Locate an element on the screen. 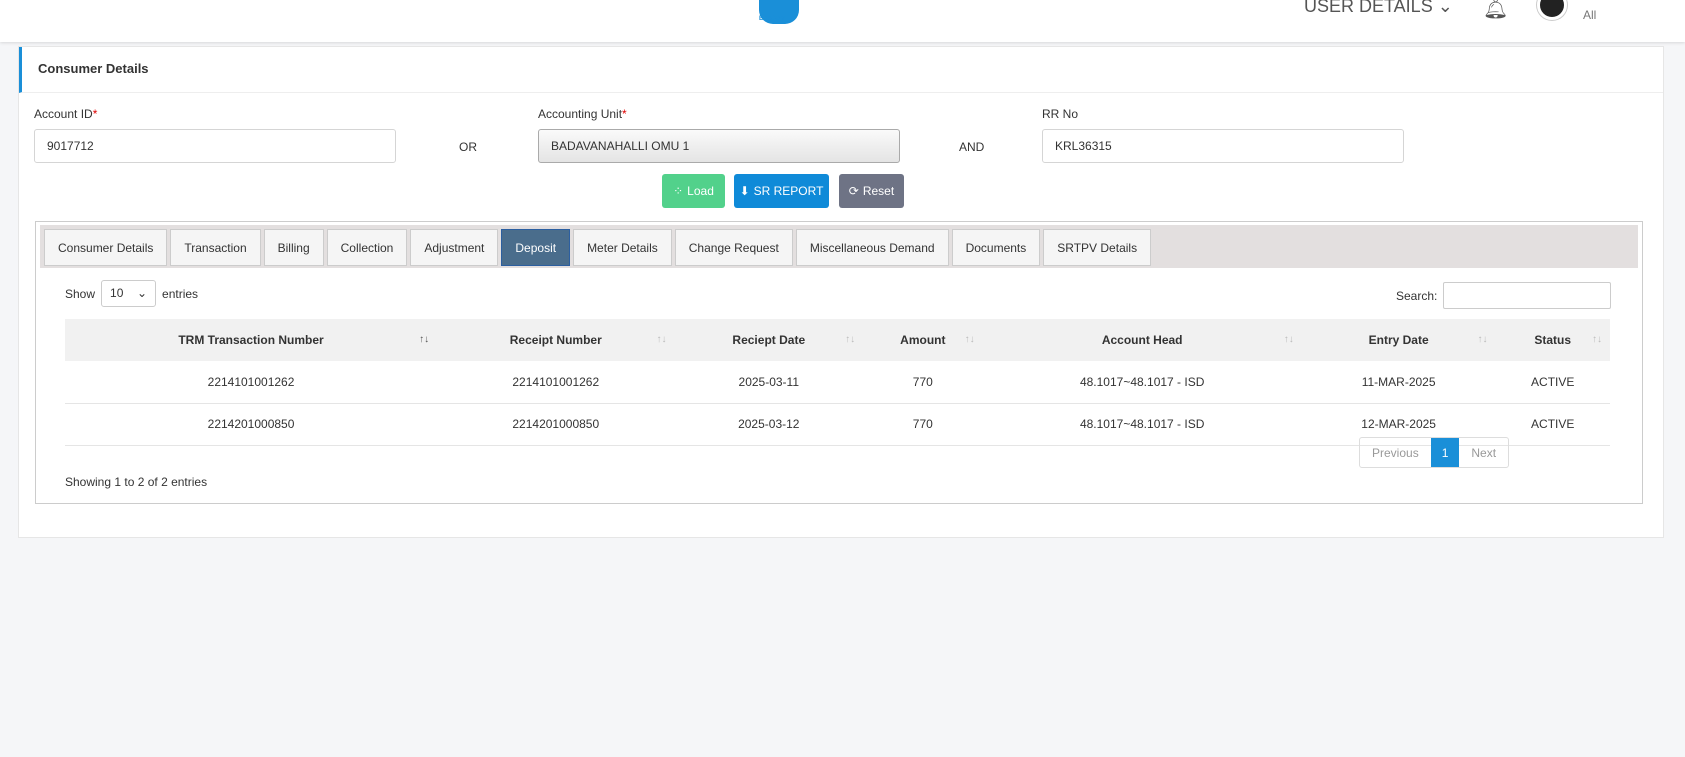 The width and height of the screenshot is (1685, 757). account-id-label: Account ID* is located at coordinates (66, 114).